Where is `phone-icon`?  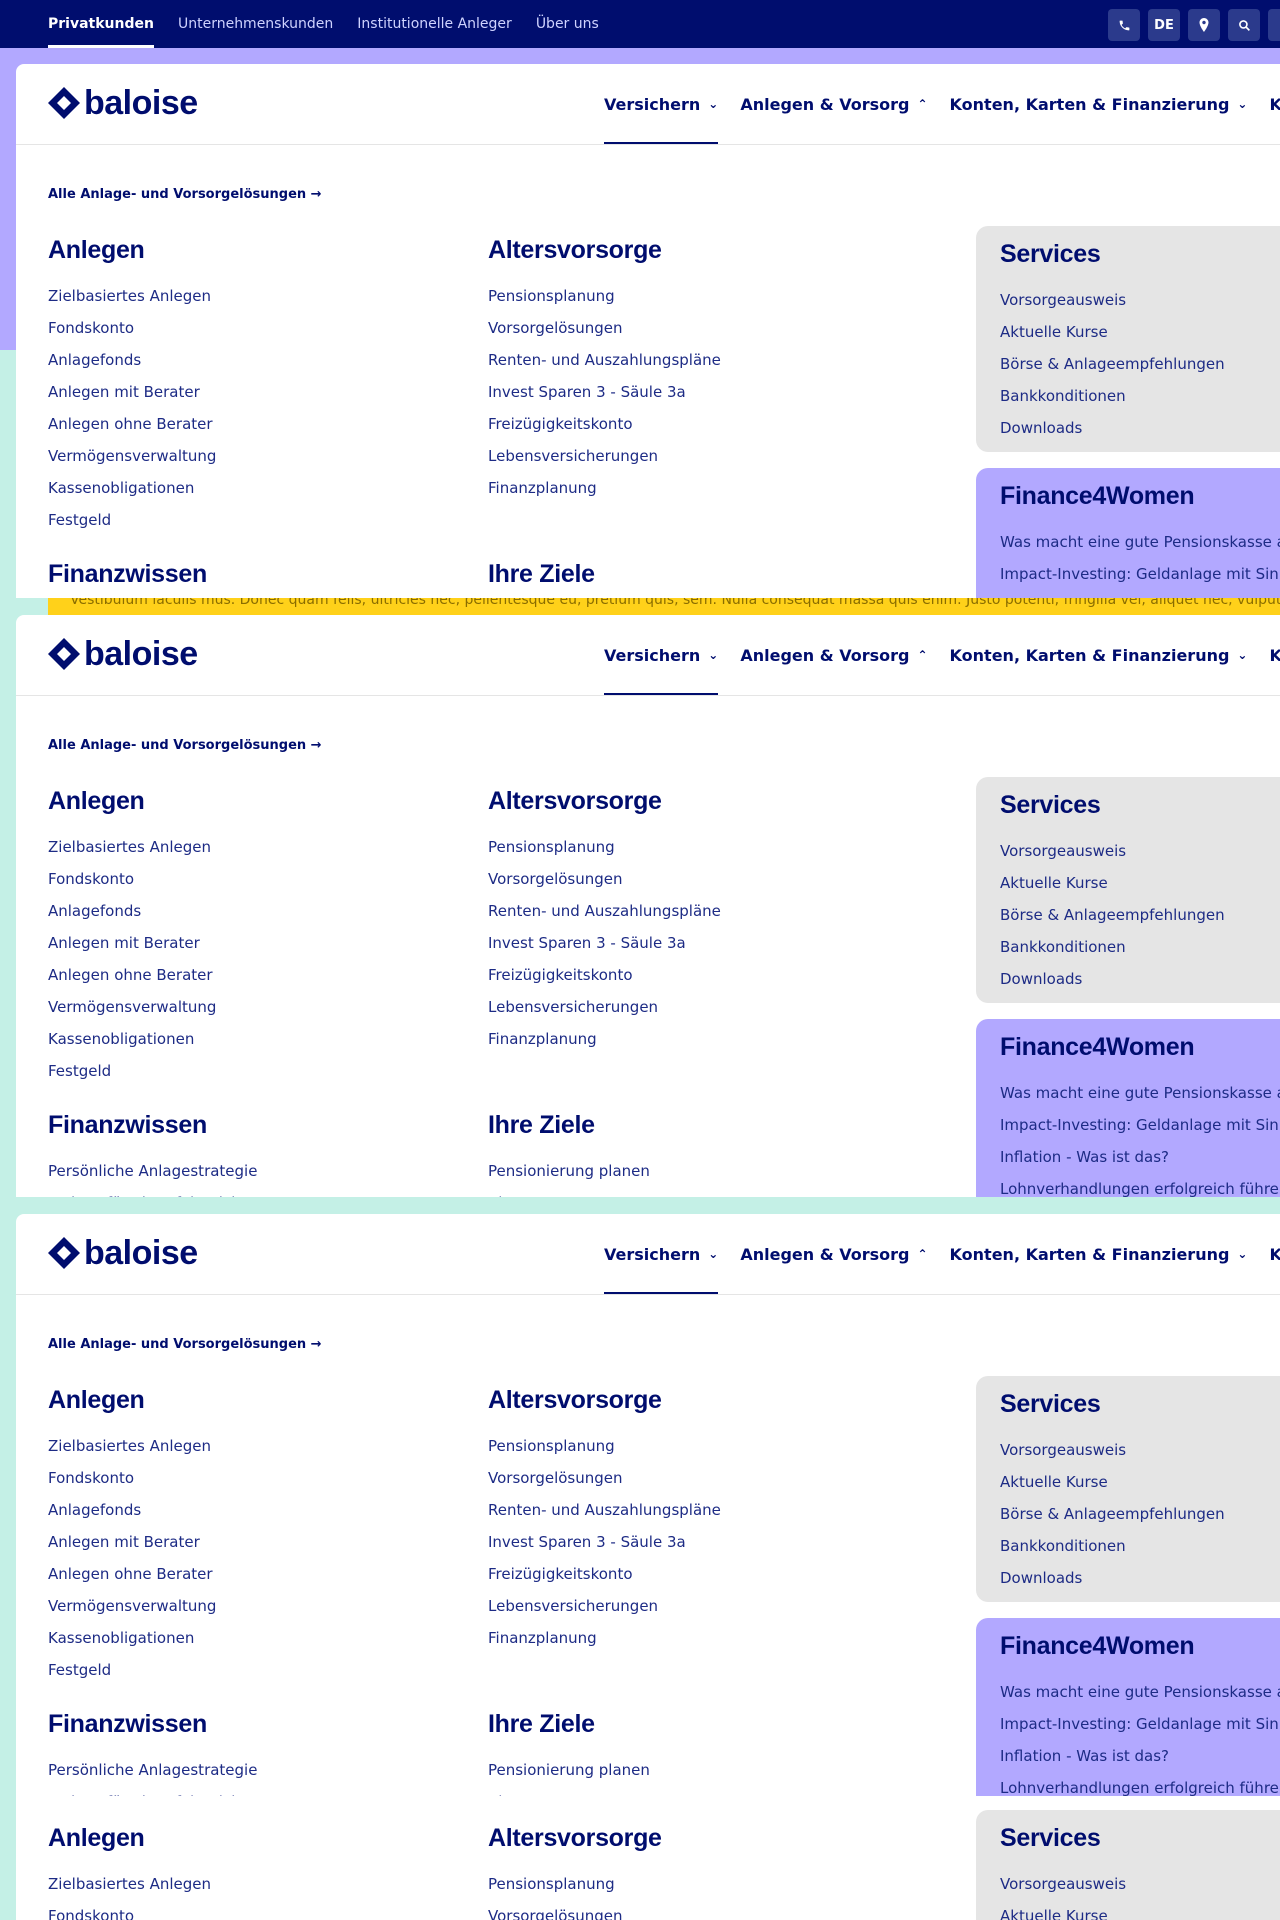 phone-icon is located at coordinates (1124, 25).